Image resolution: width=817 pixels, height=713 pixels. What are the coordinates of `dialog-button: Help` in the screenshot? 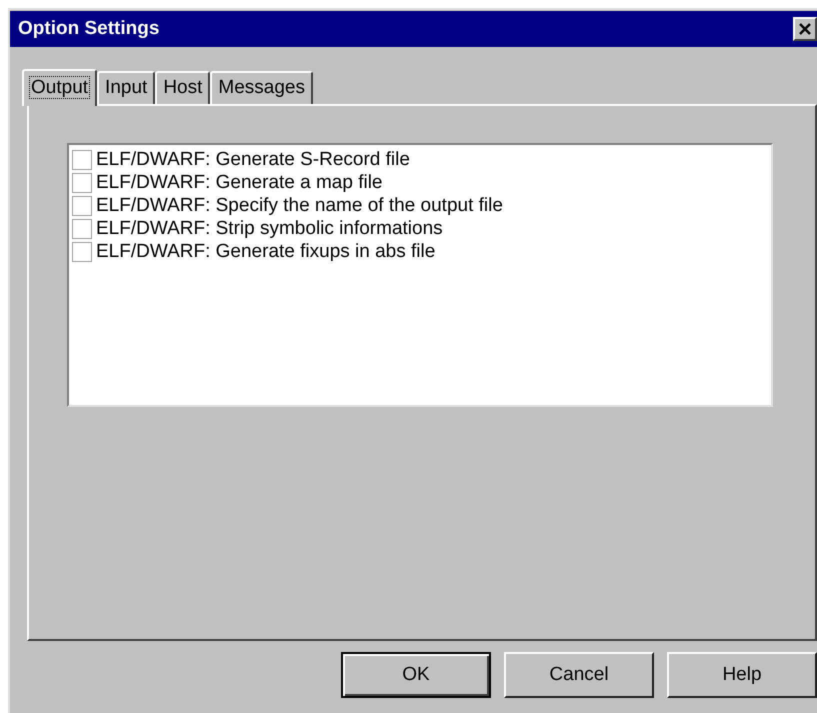 It's located at (742, 675).